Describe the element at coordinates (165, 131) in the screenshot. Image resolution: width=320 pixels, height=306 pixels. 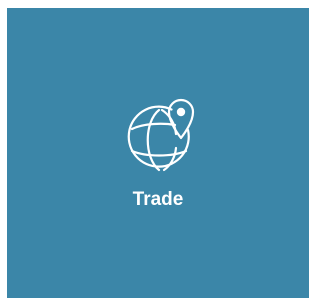
I see `globe-location-pin-icon` at that location.